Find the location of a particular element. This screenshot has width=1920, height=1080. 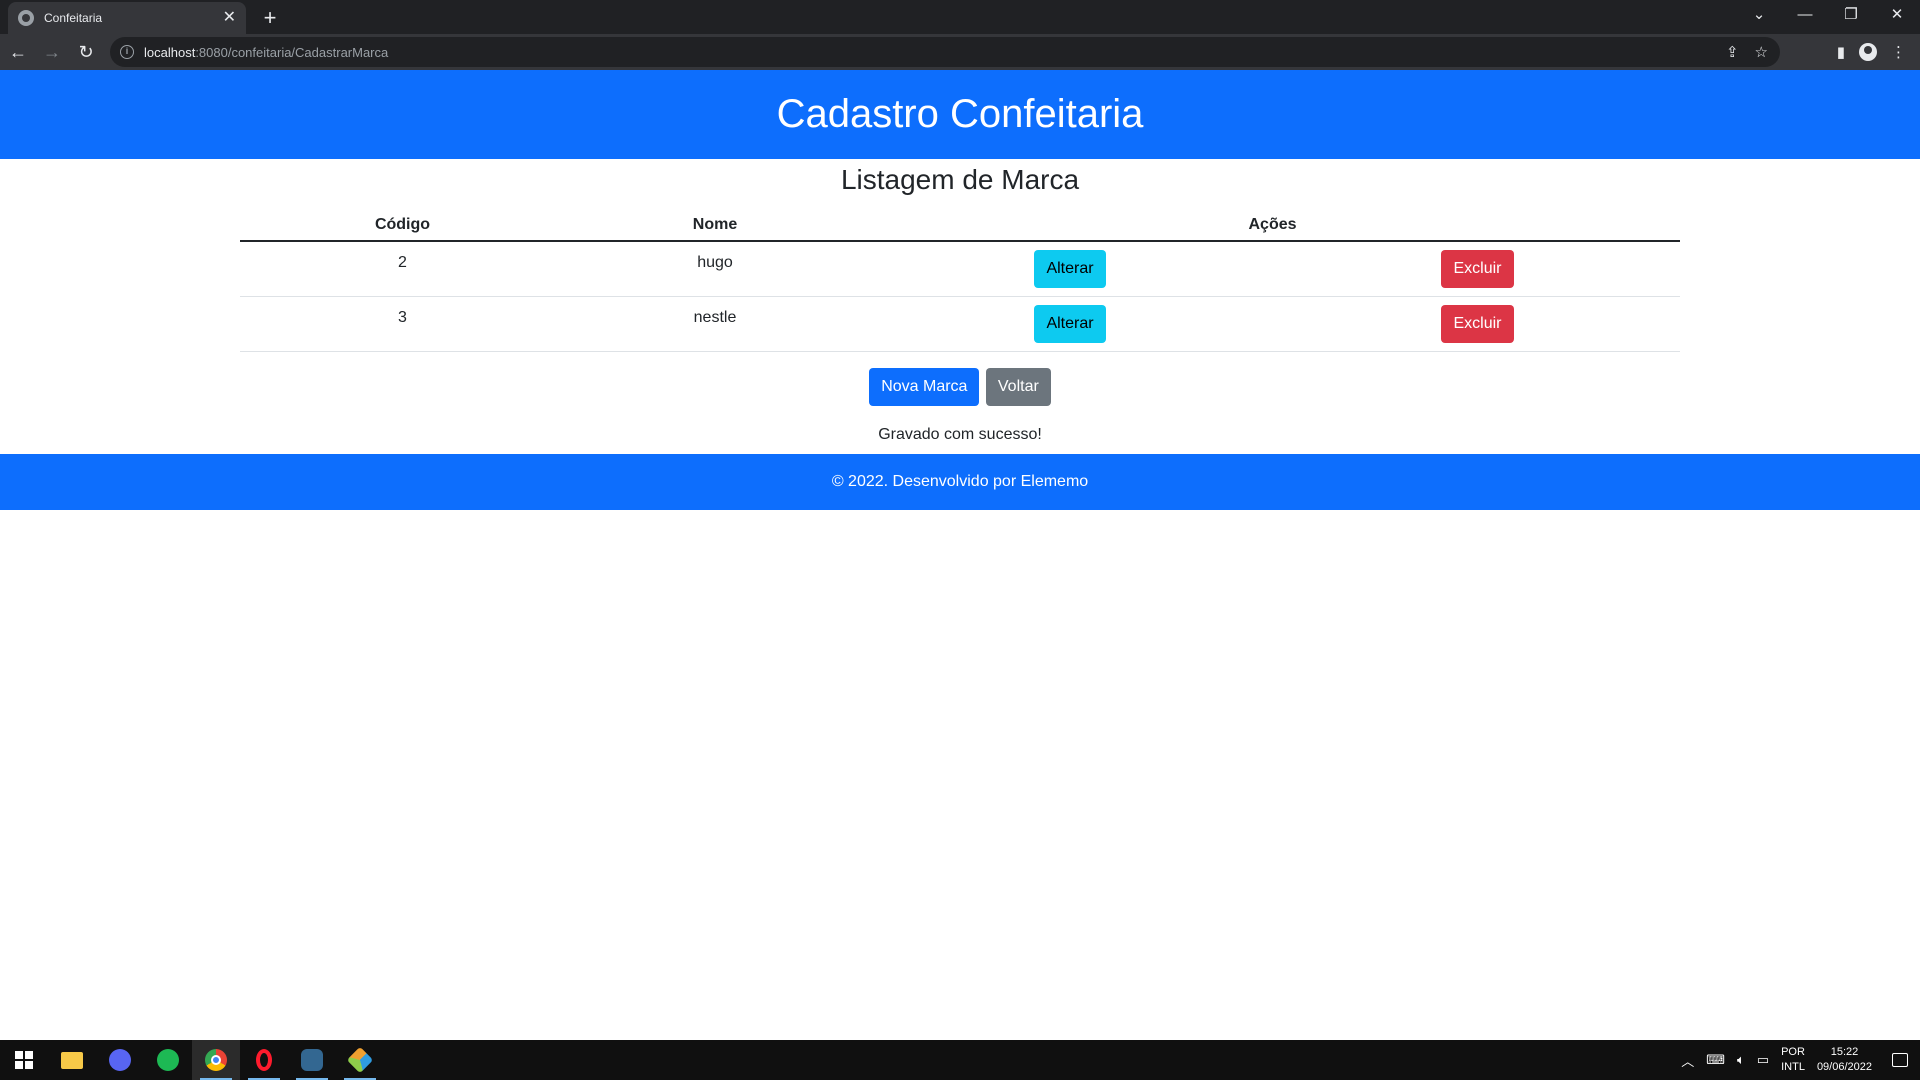

taskbar-file-explorer is located at coordinates (72, 1060).